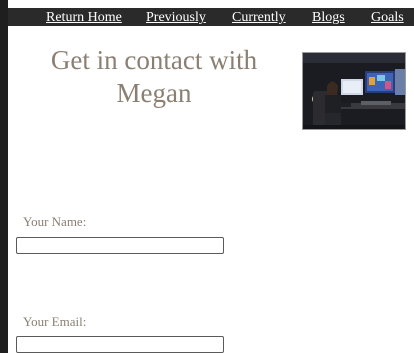 This screenshot has height=353, width=414. Describe the element at coordinates (55, 221) in the screenshot. I see `name-label: Your Name:` at that location.